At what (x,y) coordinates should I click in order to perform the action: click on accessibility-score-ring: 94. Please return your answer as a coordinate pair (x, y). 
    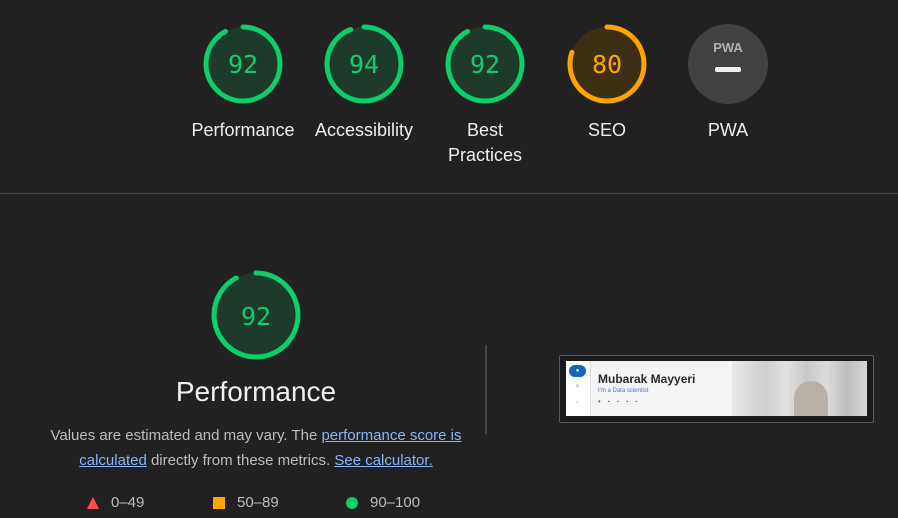
    Looking at the image, I should click on (364, 64).